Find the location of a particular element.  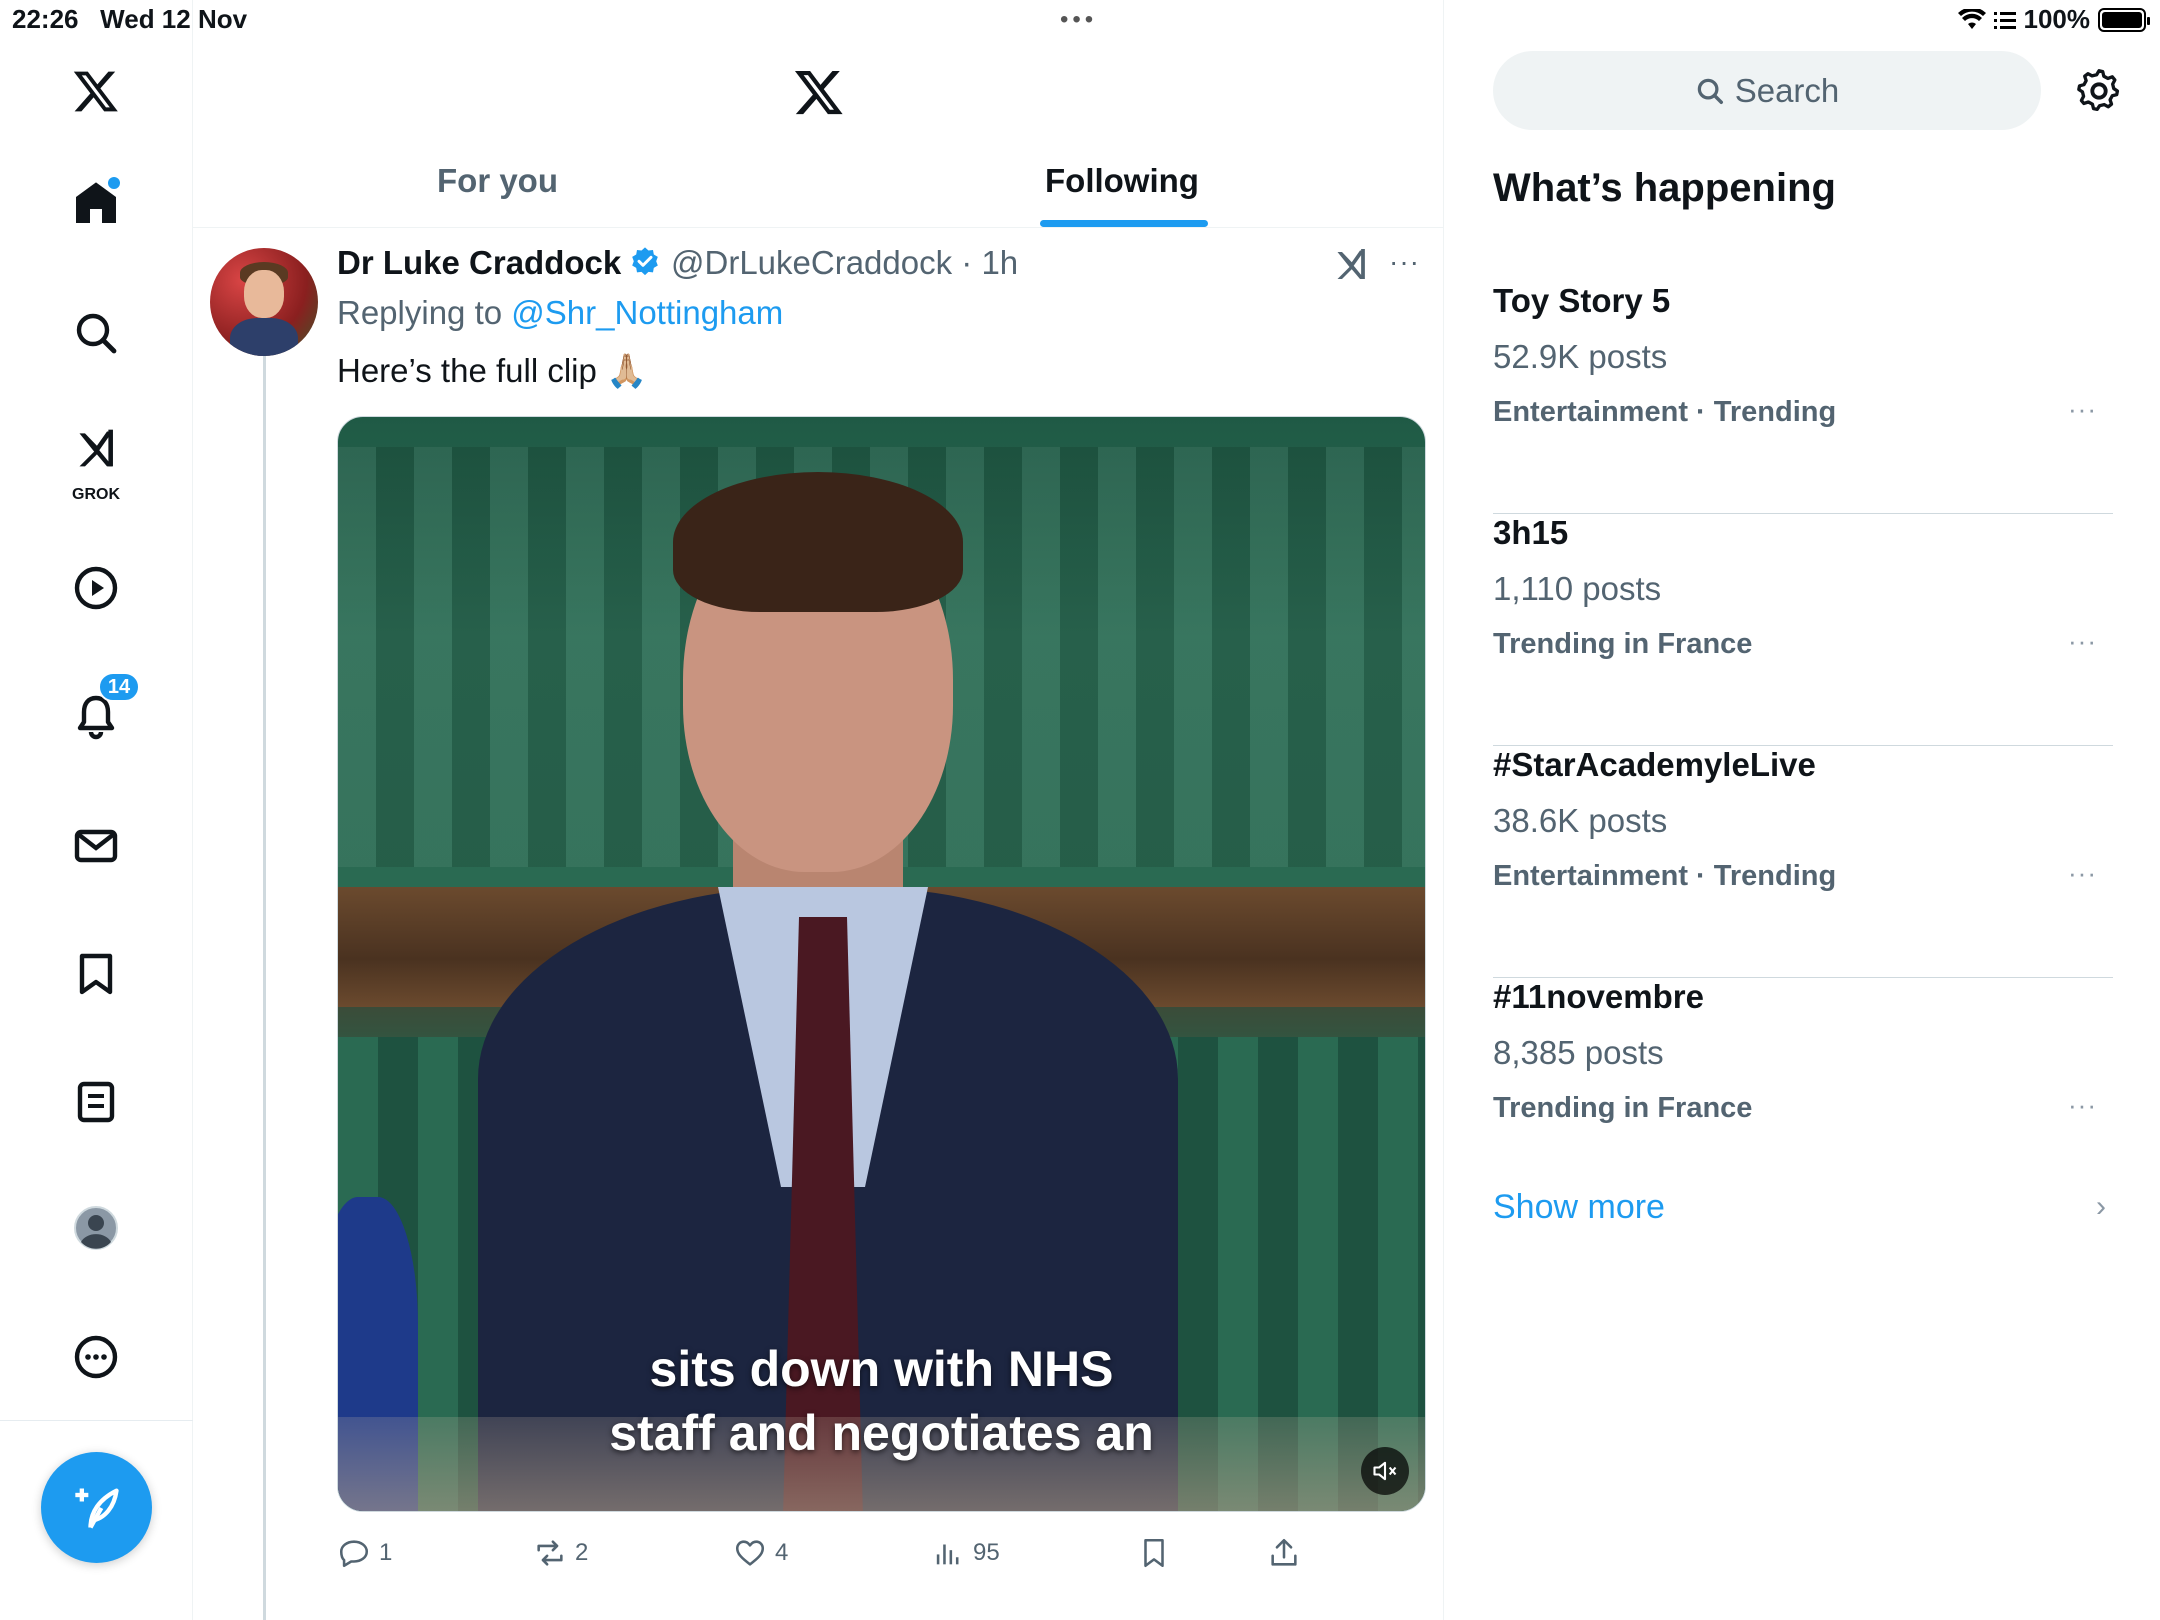

notifications-badge: 14 is located at coordinates (119, 687).